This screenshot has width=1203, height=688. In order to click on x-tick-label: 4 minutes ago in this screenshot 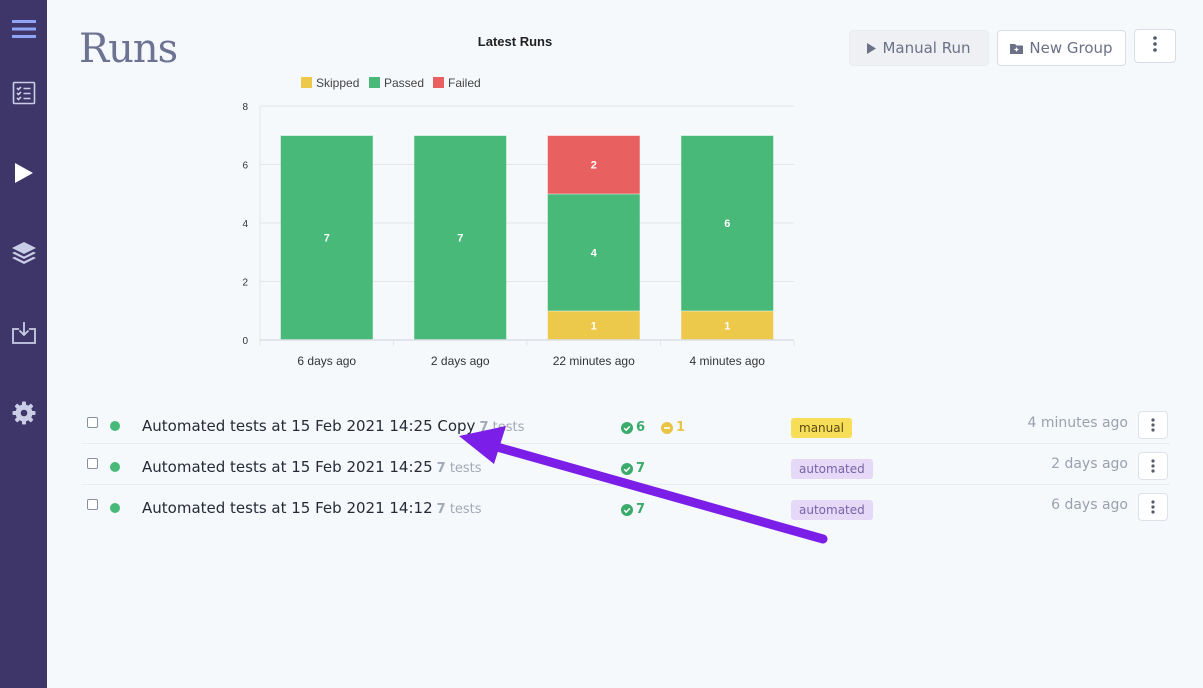, I will do `click(728, 361)`.